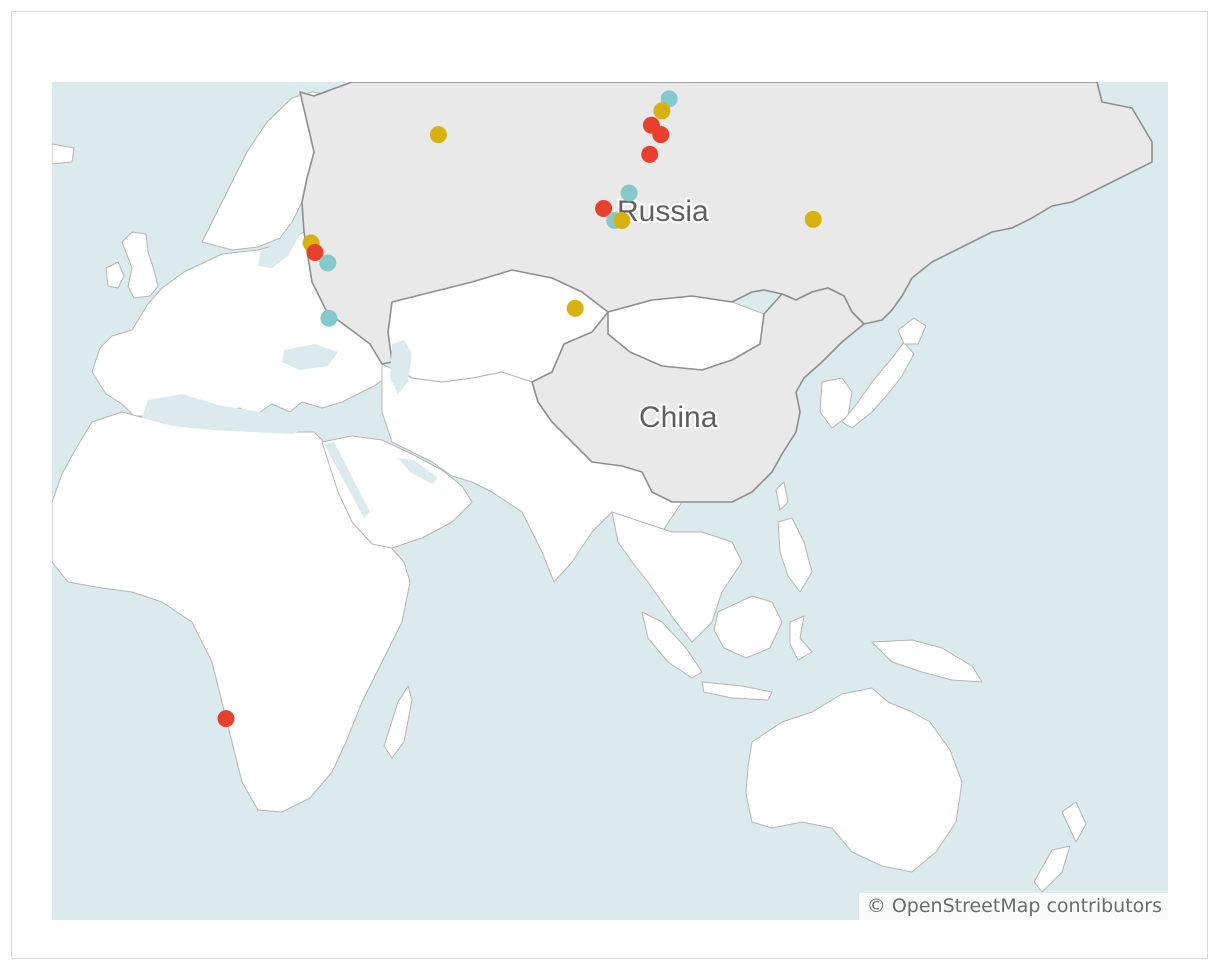  Describe the element at coordinates (1013, 906) in the screenshot. I see `map-attribution: © OpenStreetMap contributors` at that location.